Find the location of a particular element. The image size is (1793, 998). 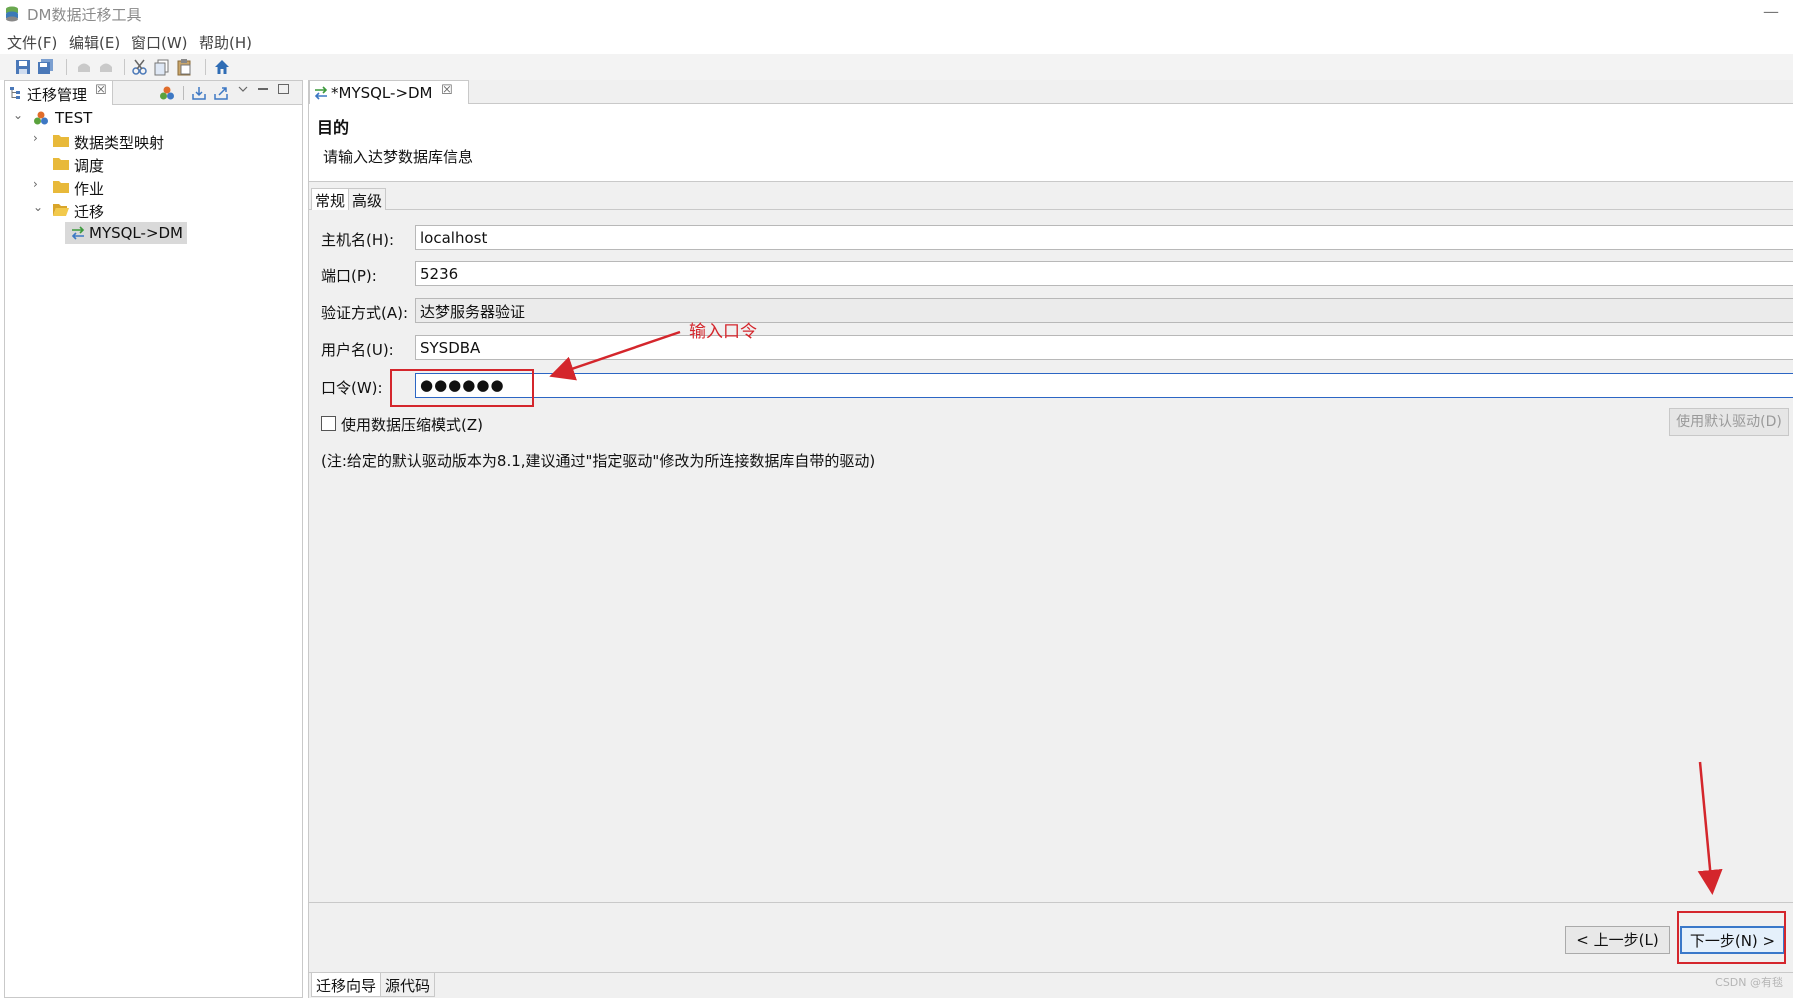

tab-mysql-dm: *MYSQL->DM ☒ is located at coordinates (389, 92).